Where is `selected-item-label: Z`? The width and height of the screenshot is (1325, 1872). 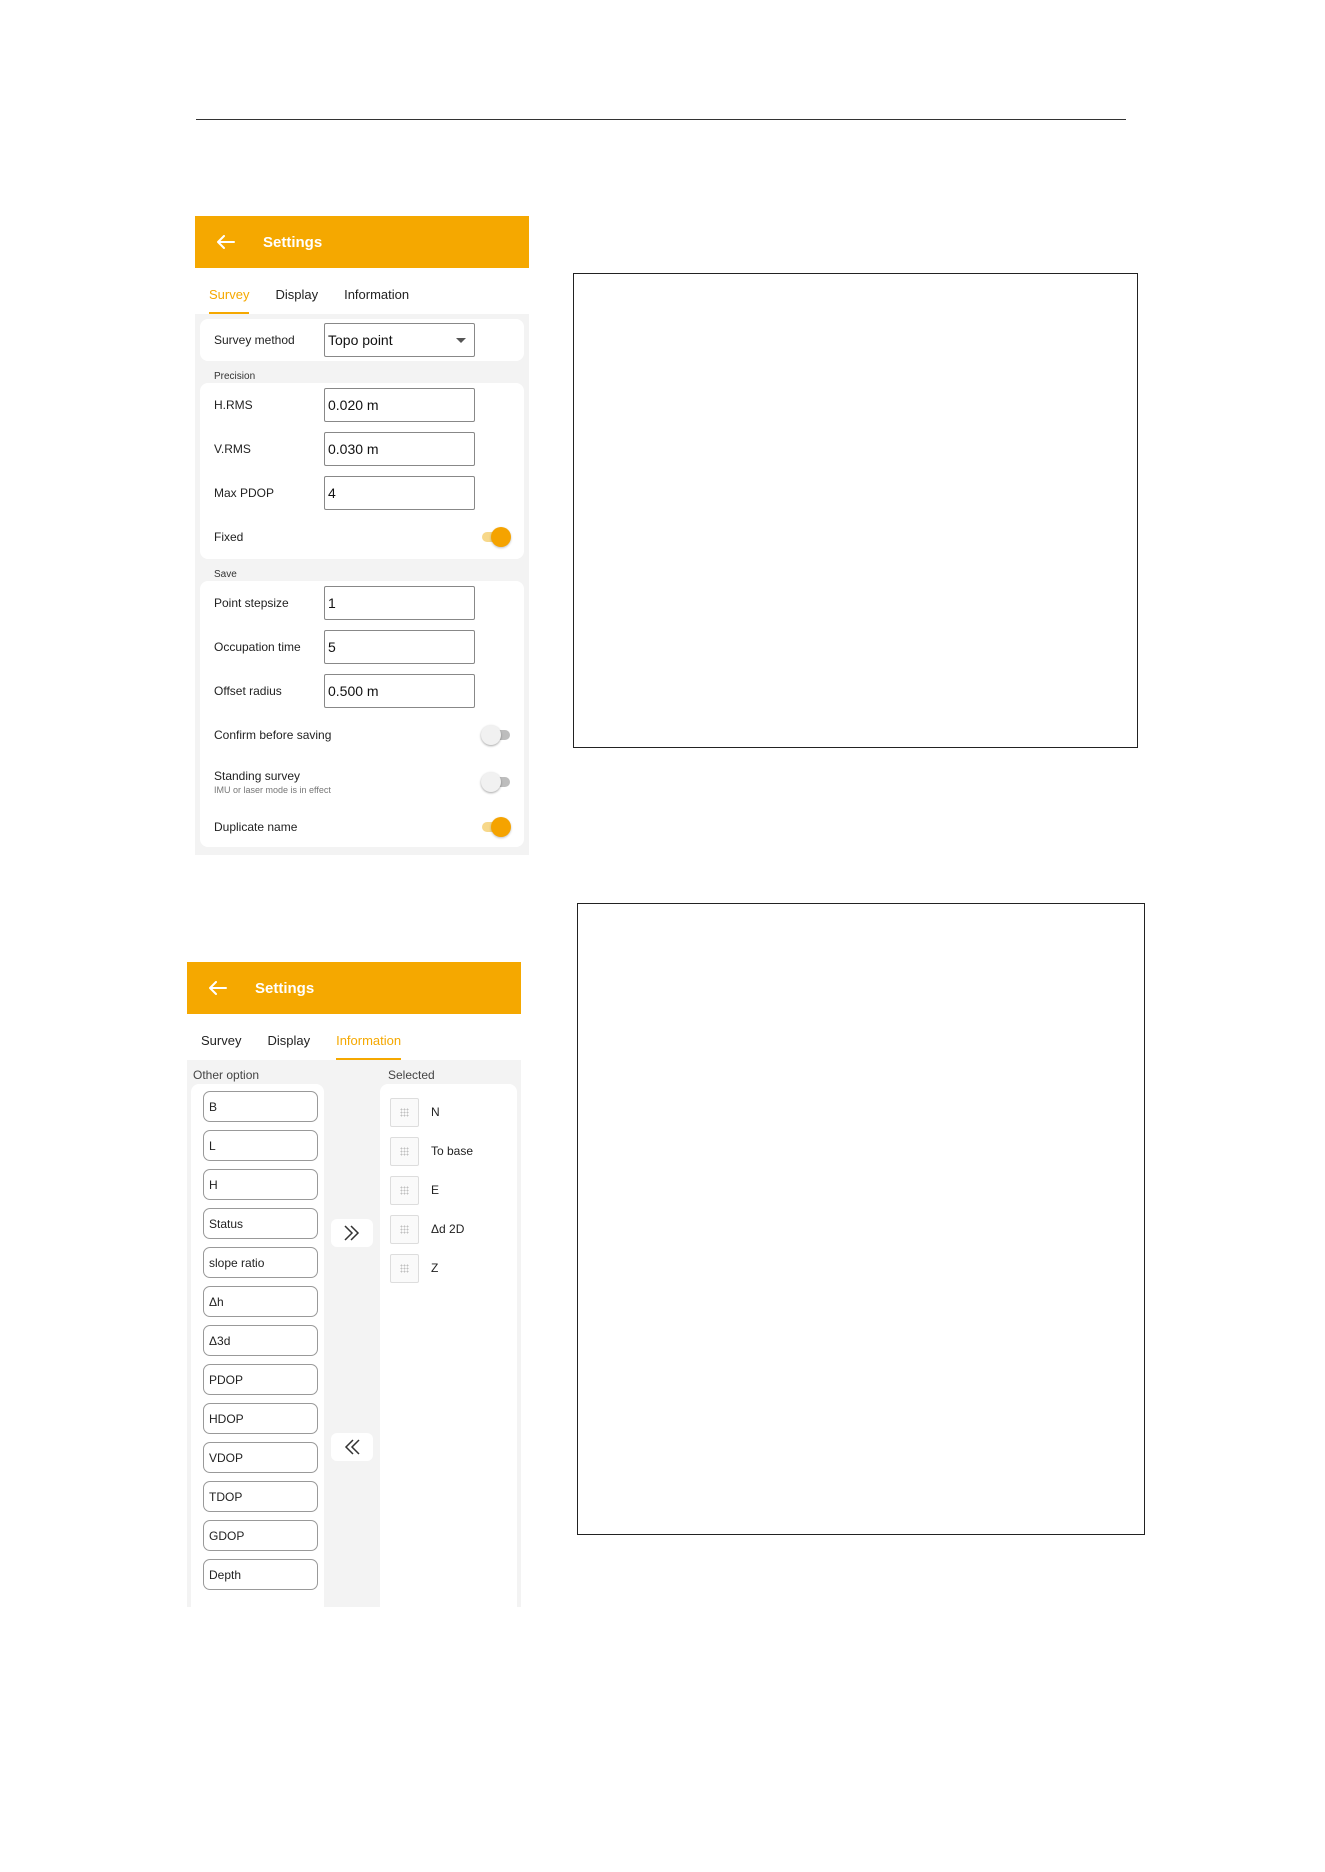 selected-item-label: Z is located at coordinates (435, 1268).